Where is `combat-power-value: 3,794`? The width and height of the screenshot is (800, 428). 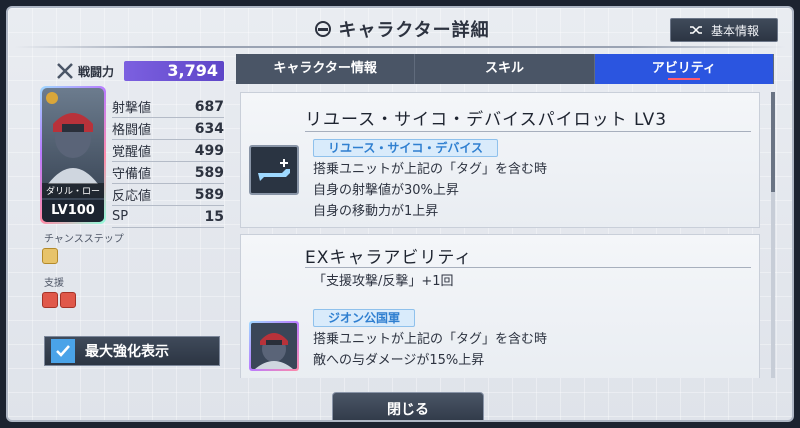 combat-power-value: 3,794 is located at coordinates (174, 71).